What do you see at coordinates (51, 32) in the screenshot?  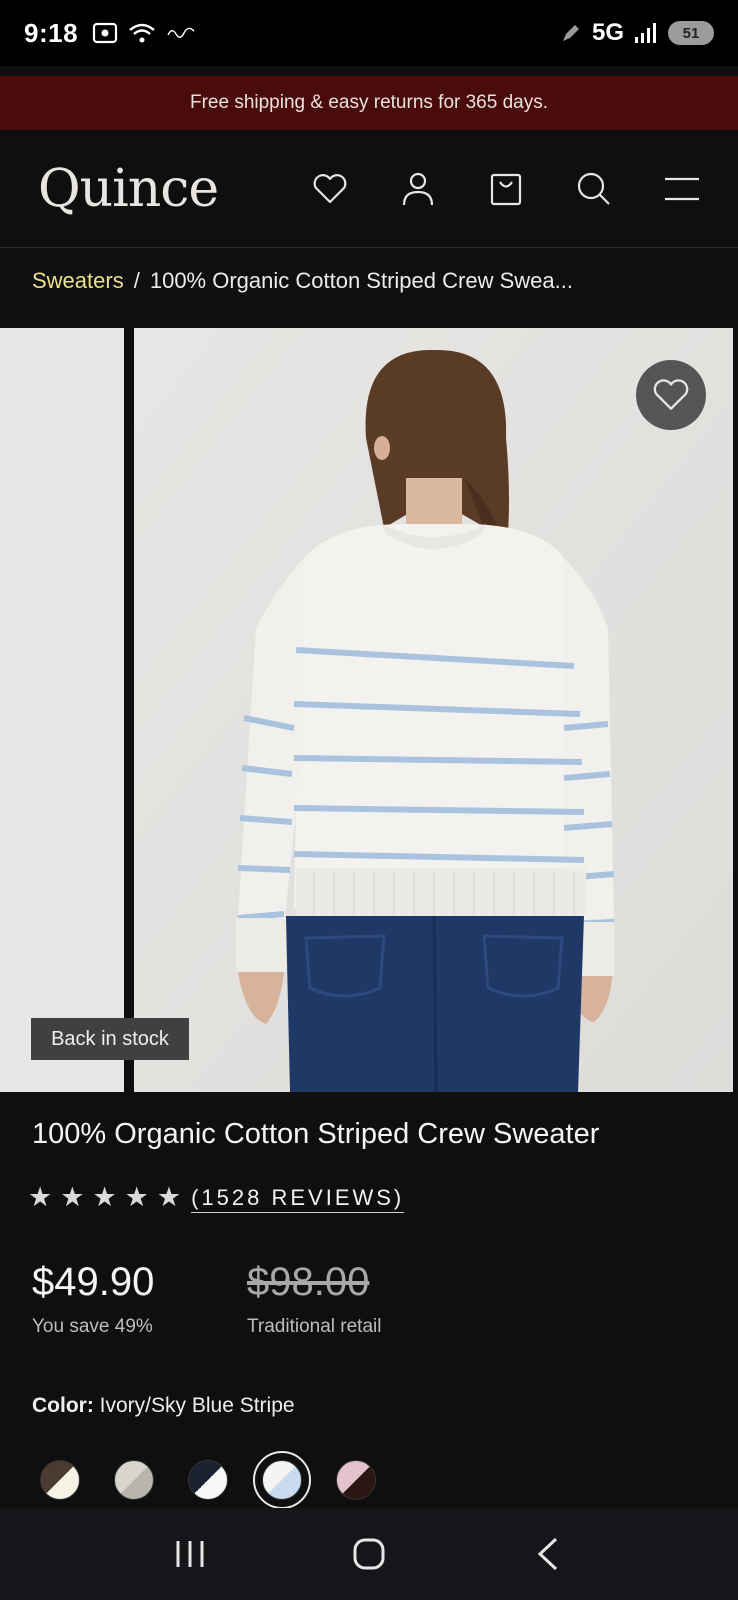 I see `status-time: 9:18` at bounding box center [51, 32].